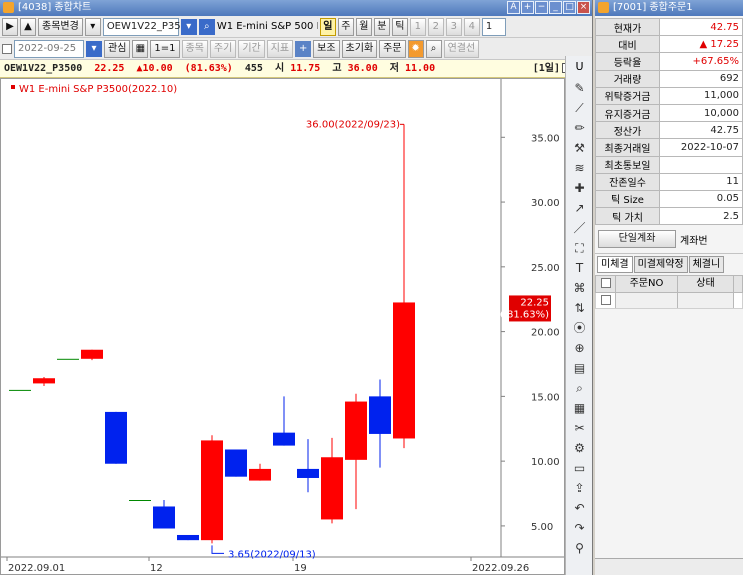  Describe the element at coordinates (579, 488) in the screenshot. I see `export-icon: ⇪` at that location.